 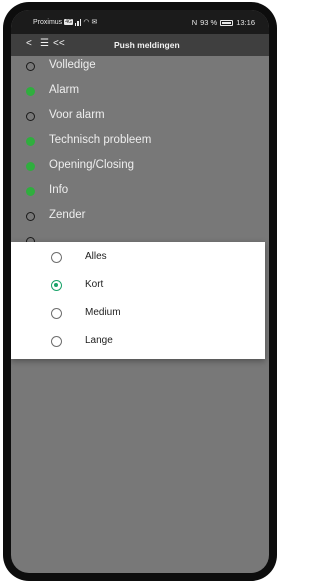 What do you see at coordinates (92, 165) in the screenshot?
I see `list-item-label: Opening/Closing` at bounding box center [92, 165].